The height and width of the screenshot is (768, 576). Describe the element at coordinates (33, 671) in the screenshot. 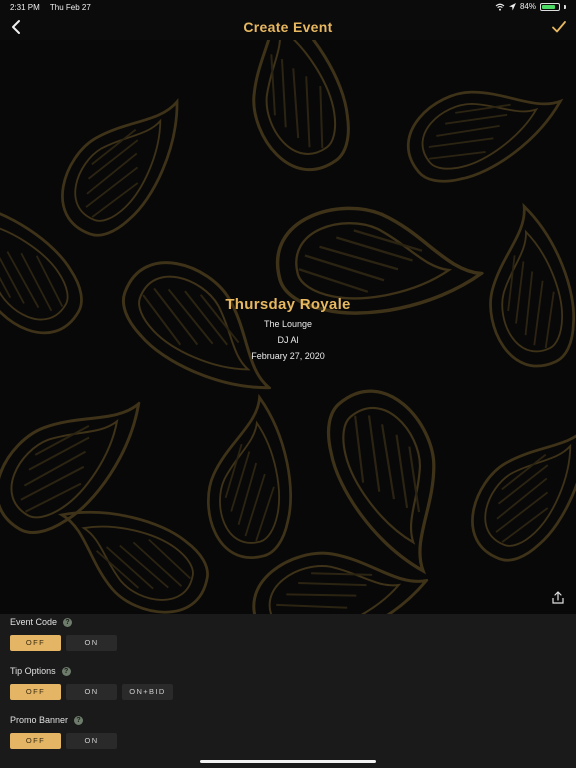

I see `tip-options-label: Tip Options` at that location.